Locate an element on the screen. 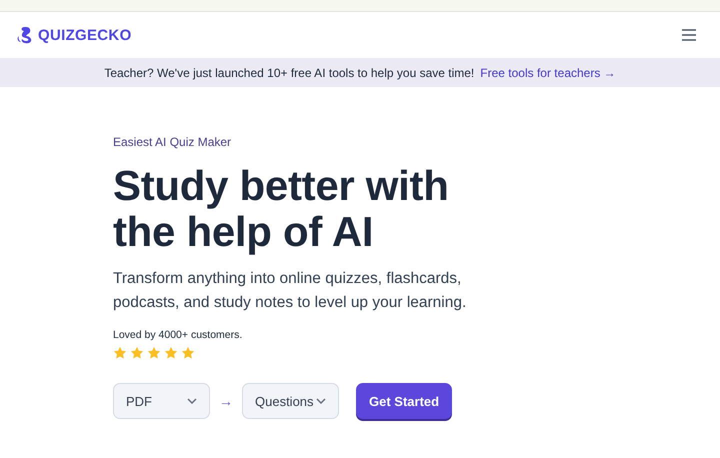  banner-text: Teacher? We've just launched 10+ free AI tools to help you save time! is located at coordinates (289, 73).